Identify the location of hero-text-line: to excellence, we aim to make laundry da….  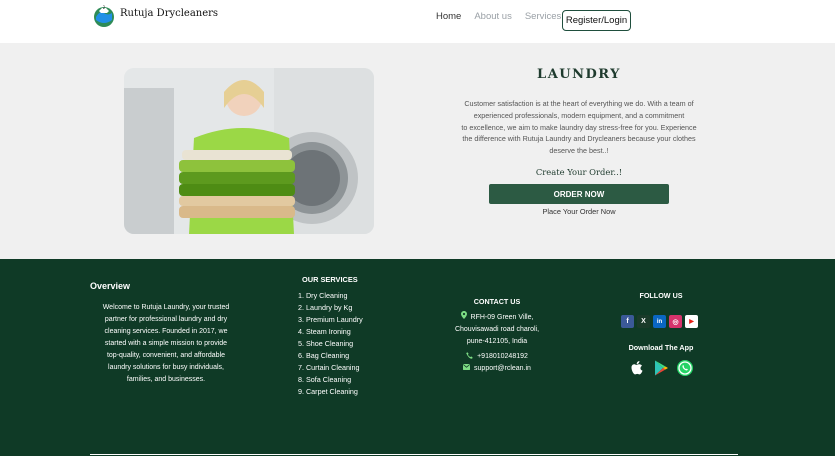
(579, 127).